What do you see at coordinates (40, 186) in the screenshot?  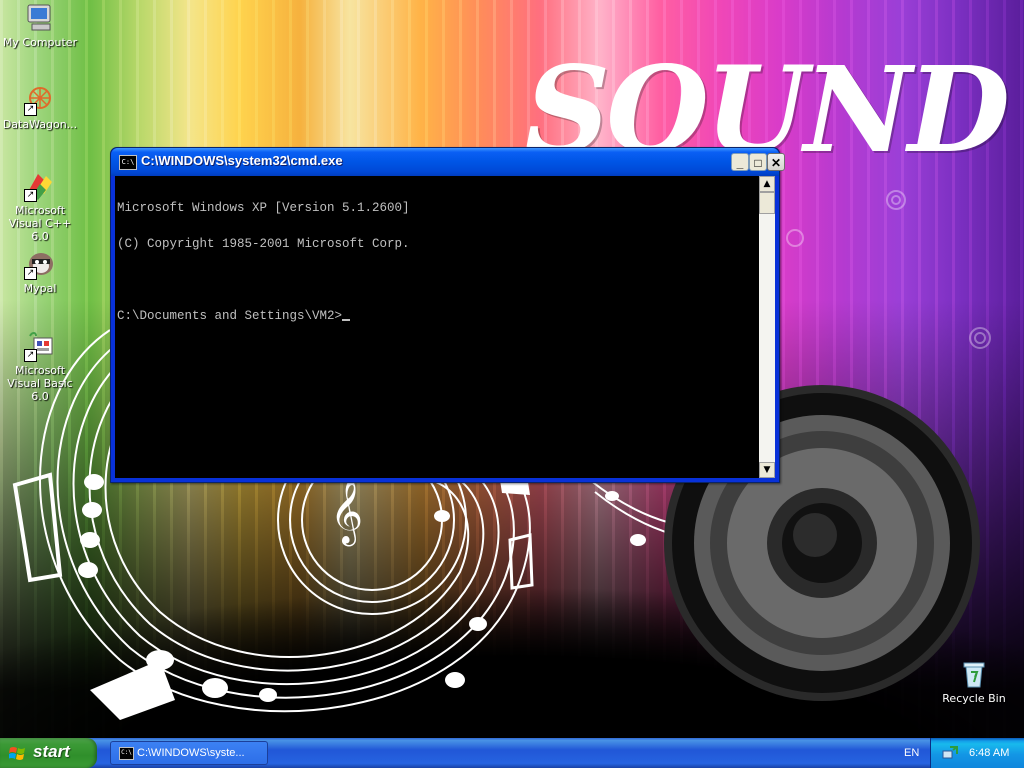 I see `visual-cpp-icon: ↗` at bounding box center [40, 186].